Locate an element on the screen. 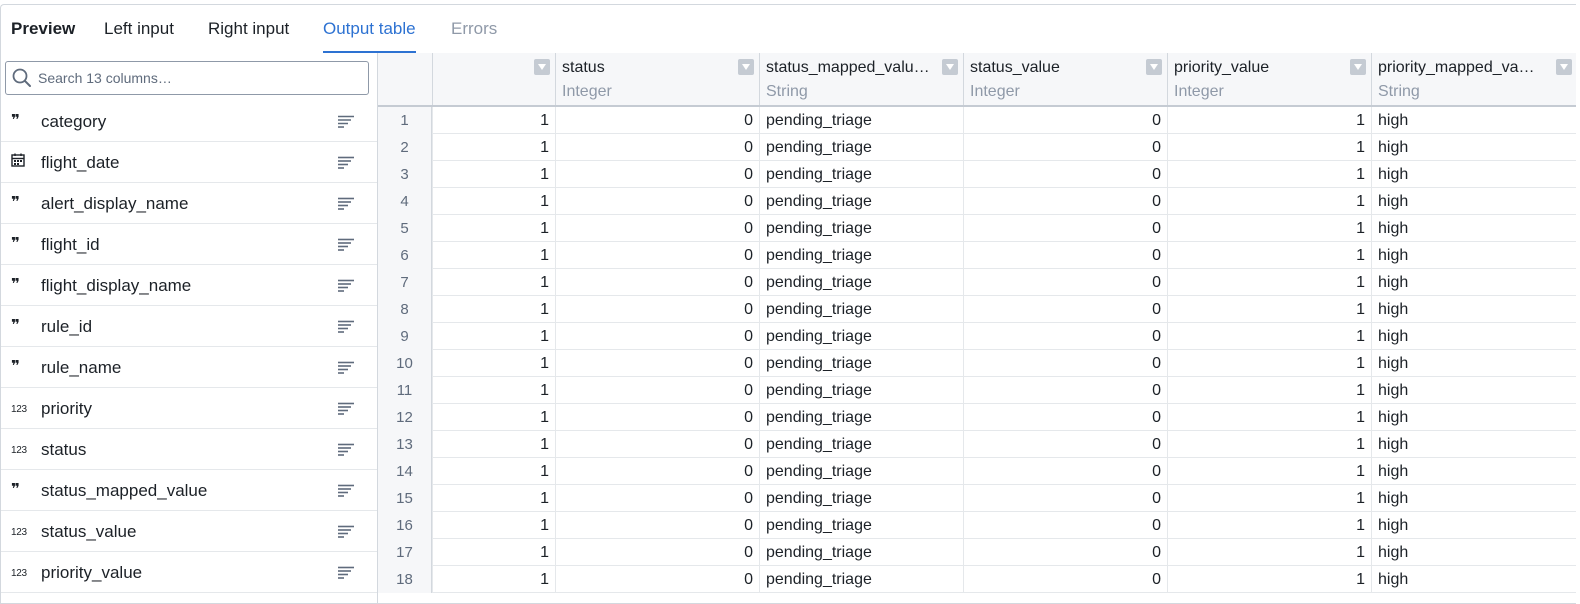  column-list-item: ❞ flight_id is located at coordinates (189, 244).